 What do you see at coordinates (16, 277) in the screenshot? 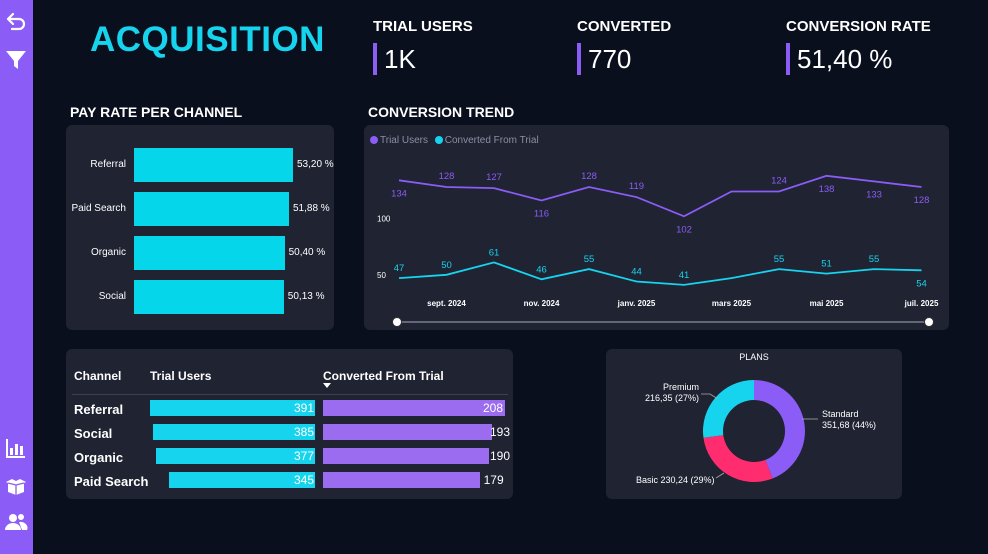
I see `sidebar` at bounding box center [16, 277].